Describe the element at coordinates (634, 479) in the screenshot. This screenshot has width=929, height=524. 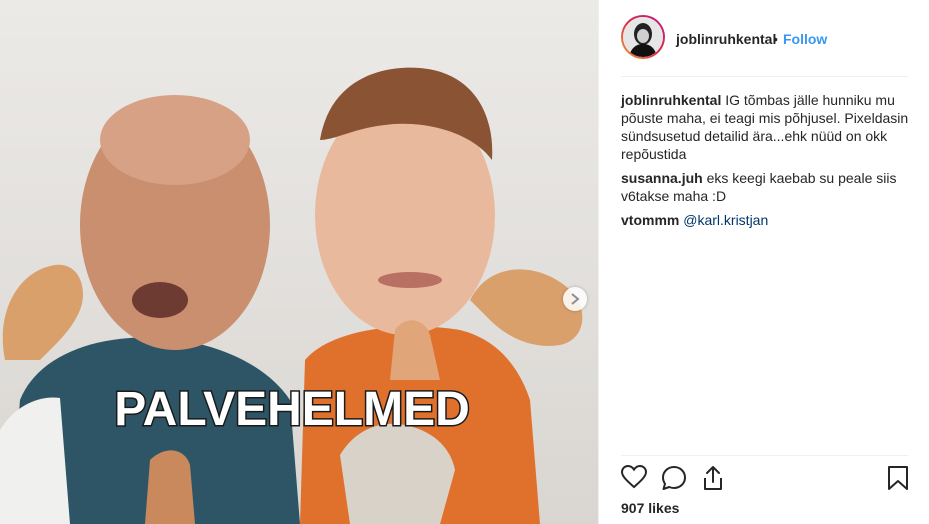
I see `heart-icon` at that location.